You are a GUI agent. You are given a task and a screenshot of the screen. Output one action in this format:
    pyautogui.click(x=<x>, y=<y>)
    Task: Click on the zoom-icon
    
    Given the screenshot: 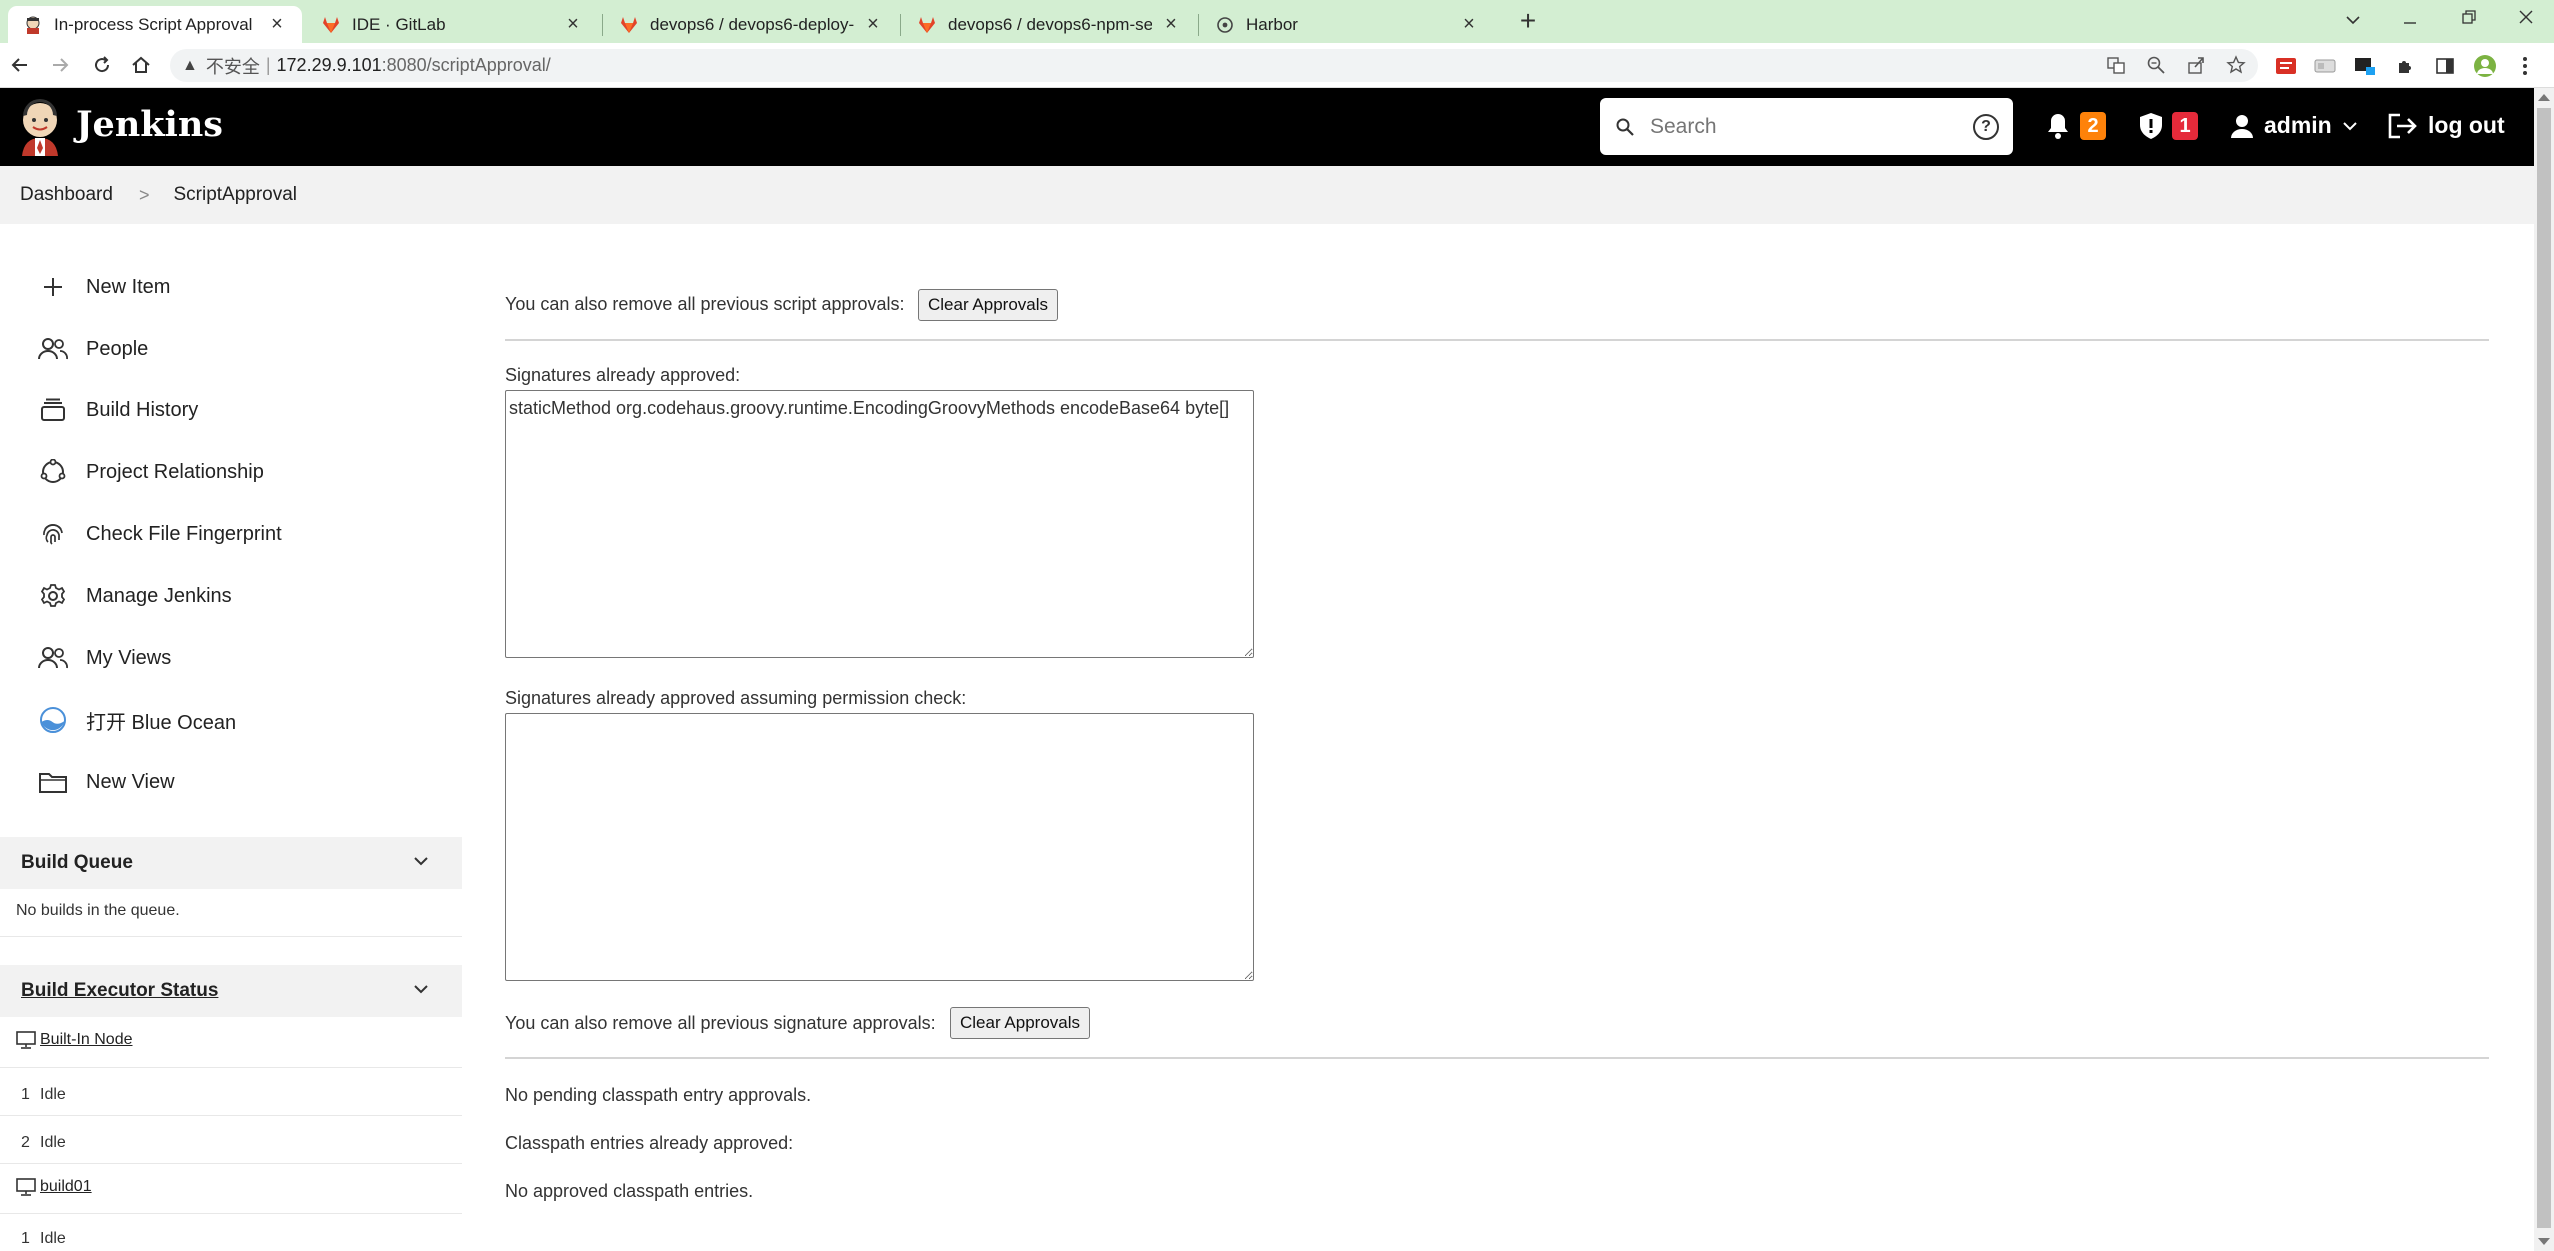 What is the action you would take?
    pyautogui.click(x=2156, y=65)
    